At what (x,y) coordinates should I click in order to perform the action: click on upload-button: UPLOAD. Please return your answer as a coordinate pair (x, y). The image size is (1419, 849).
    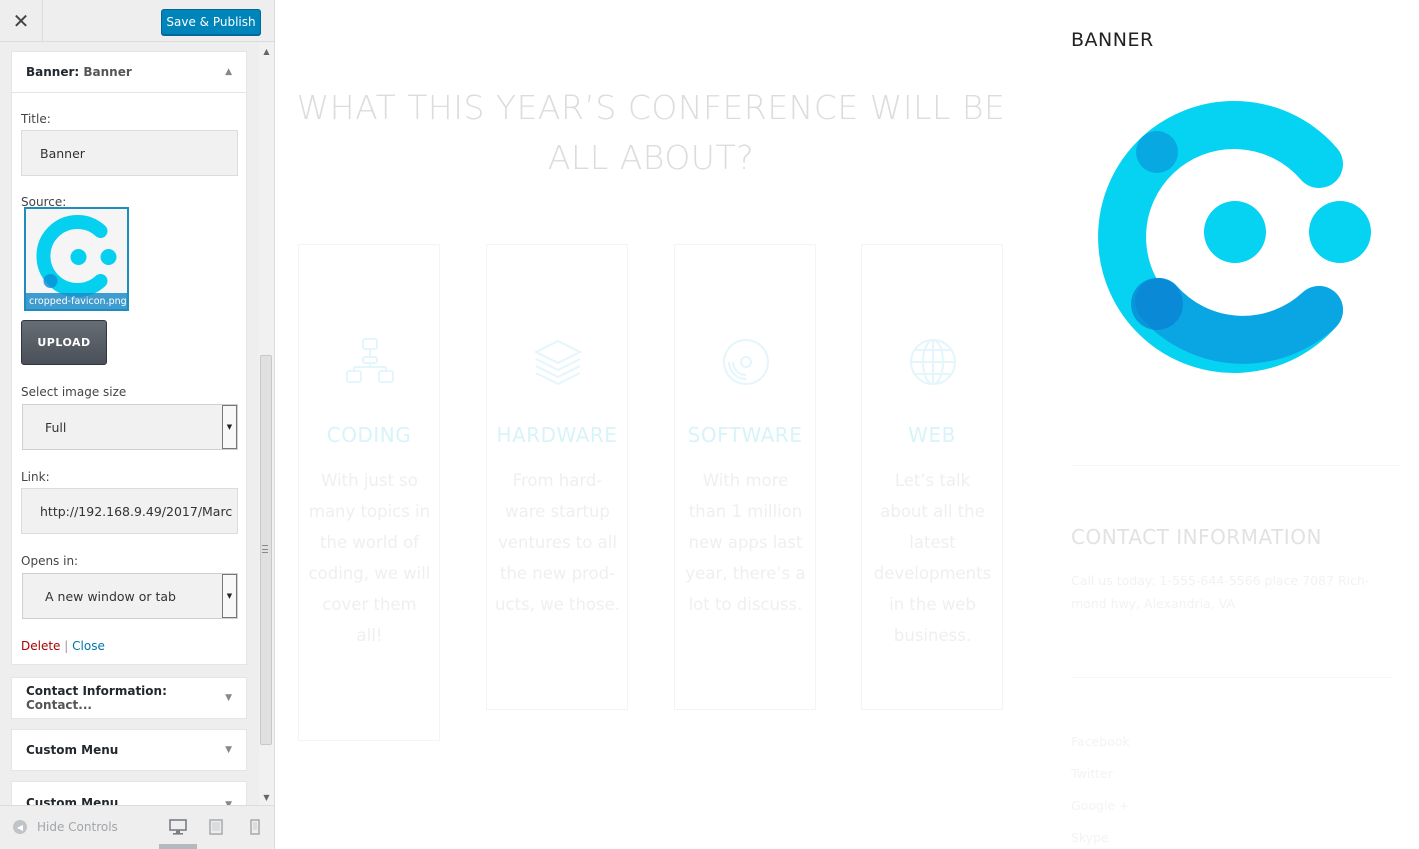
    Looking at the image, I should click on (64, 342).